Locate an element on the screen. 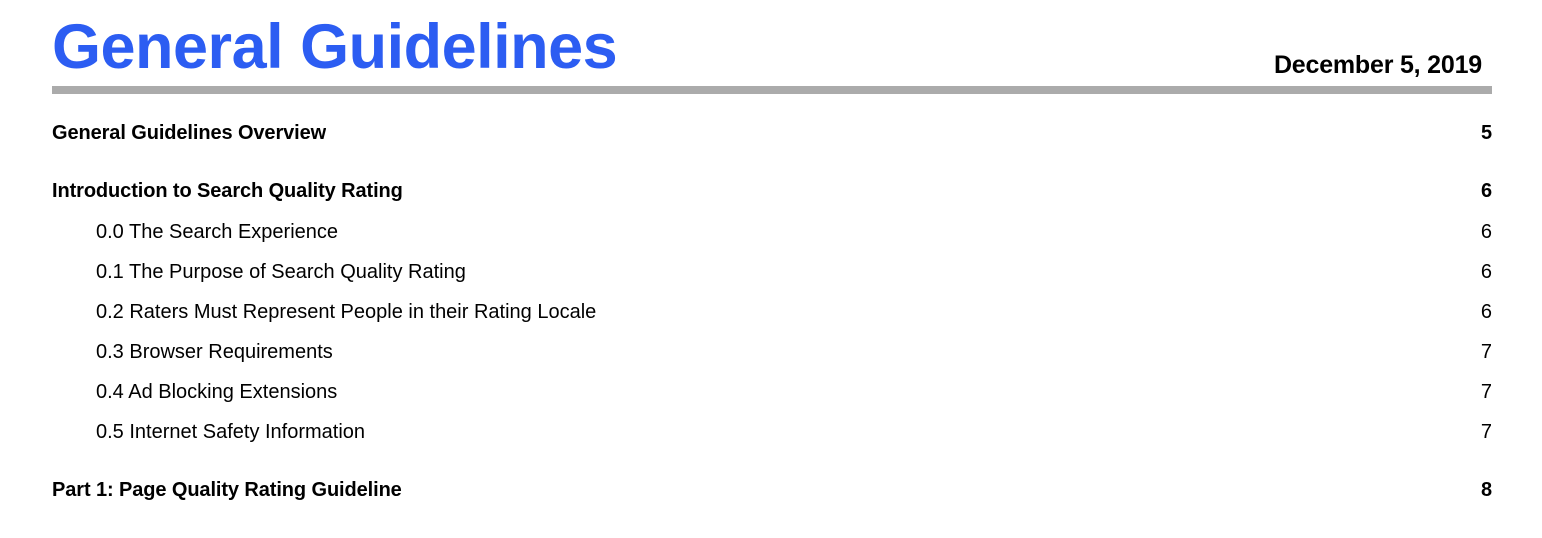 The height and width of the screenshot is (538, 1542). toc-entry: 0.4 Ad Blocking Extensions 7 is located at coordinates (772, 392).